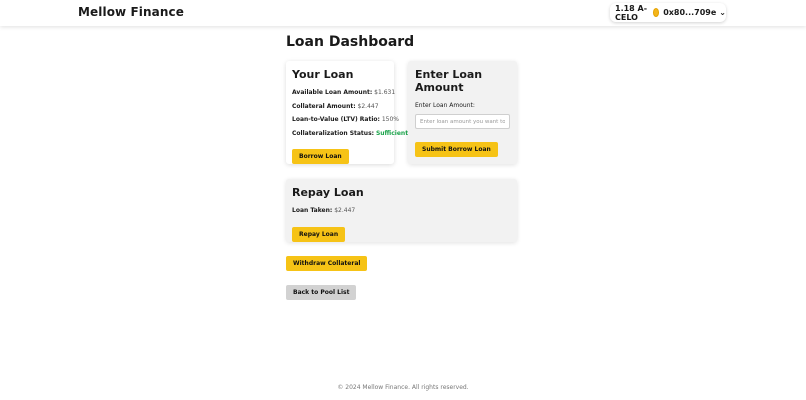 This screenshot has width=806, height=400. I want to click on available-loan-value: $1.631, so click(385, 92).